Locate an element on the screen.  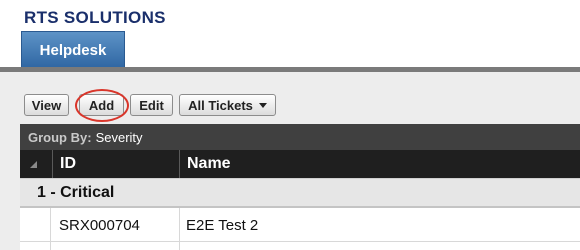
sort-triangle-icon is located at coordinates (33, 164).